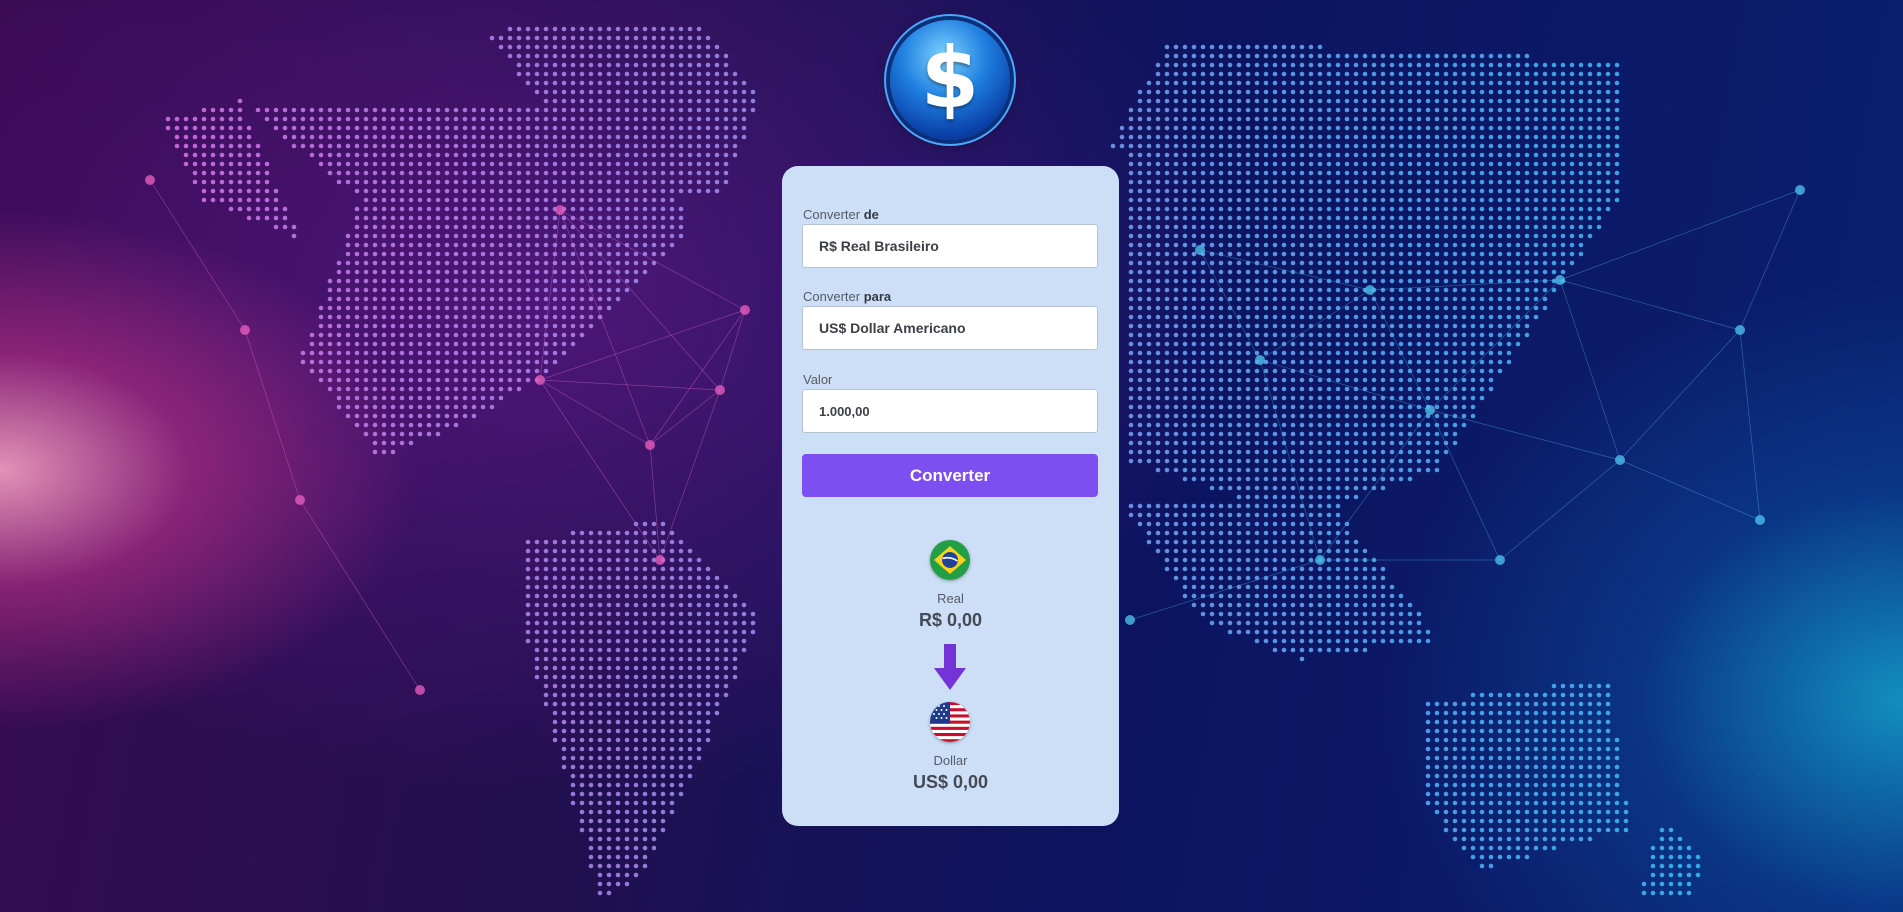  Describe the element at coordinates (847, 296) in the screenshot. I see `to-label: Converter para` at that location.